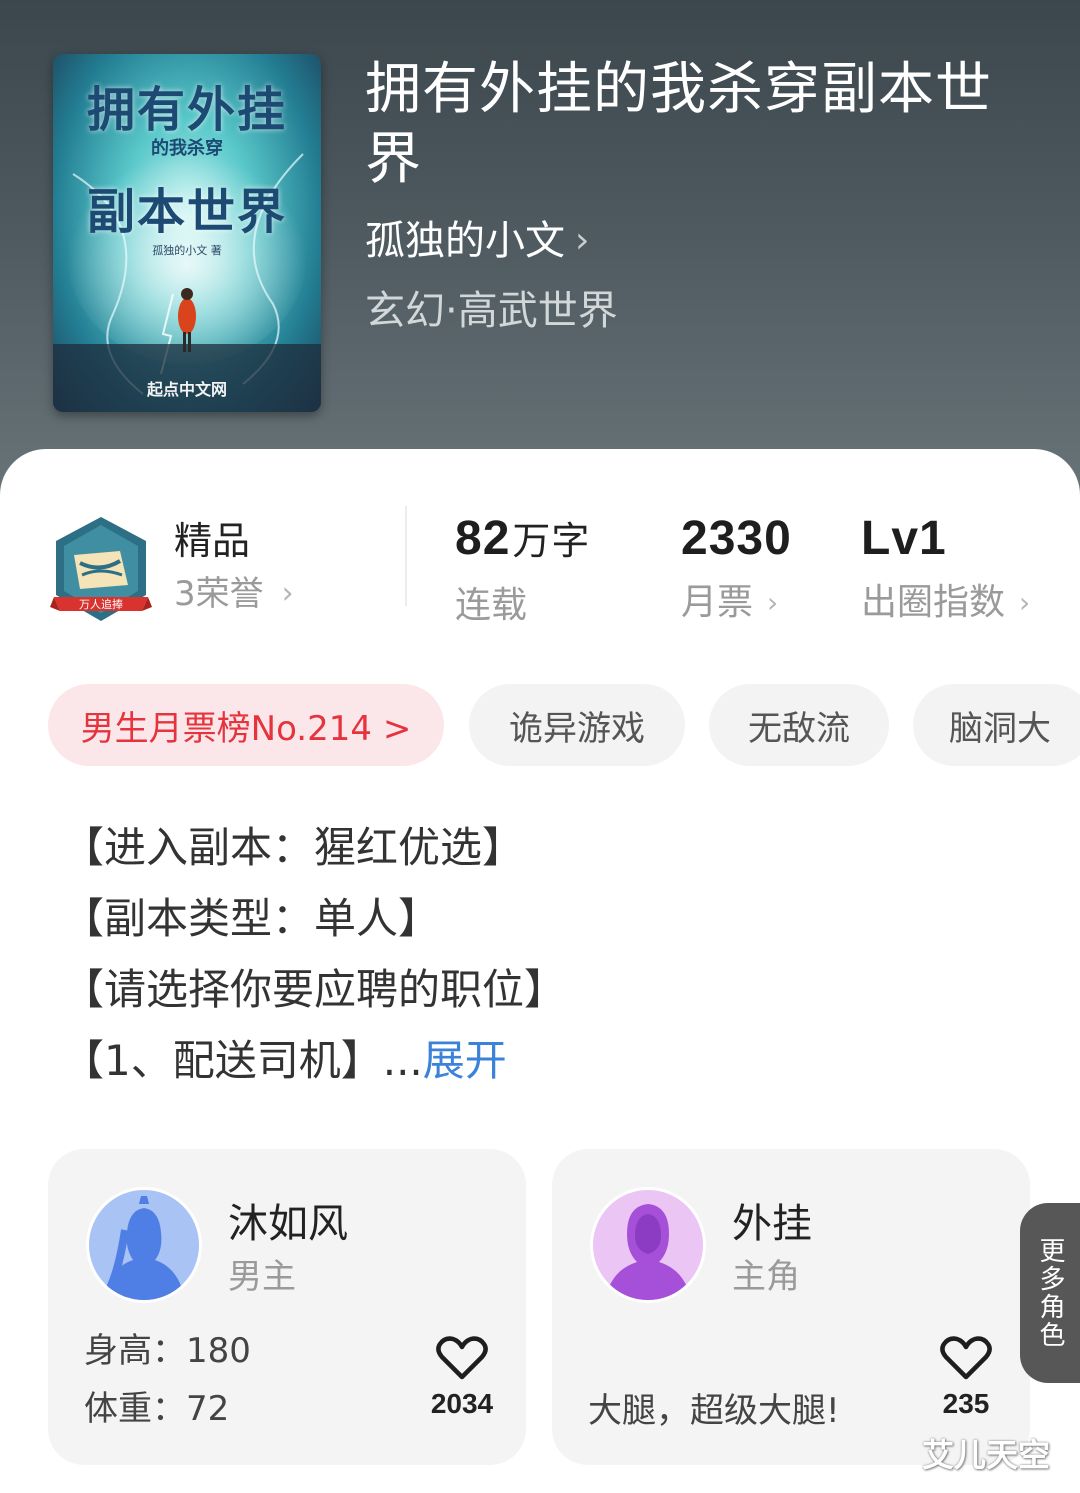 This screenshot has height=1493, width=1080. What do you see at coordinates (772, 1224) in the screenshot?
I see `character-name: 外挂` at bounding box center [772, 1224].